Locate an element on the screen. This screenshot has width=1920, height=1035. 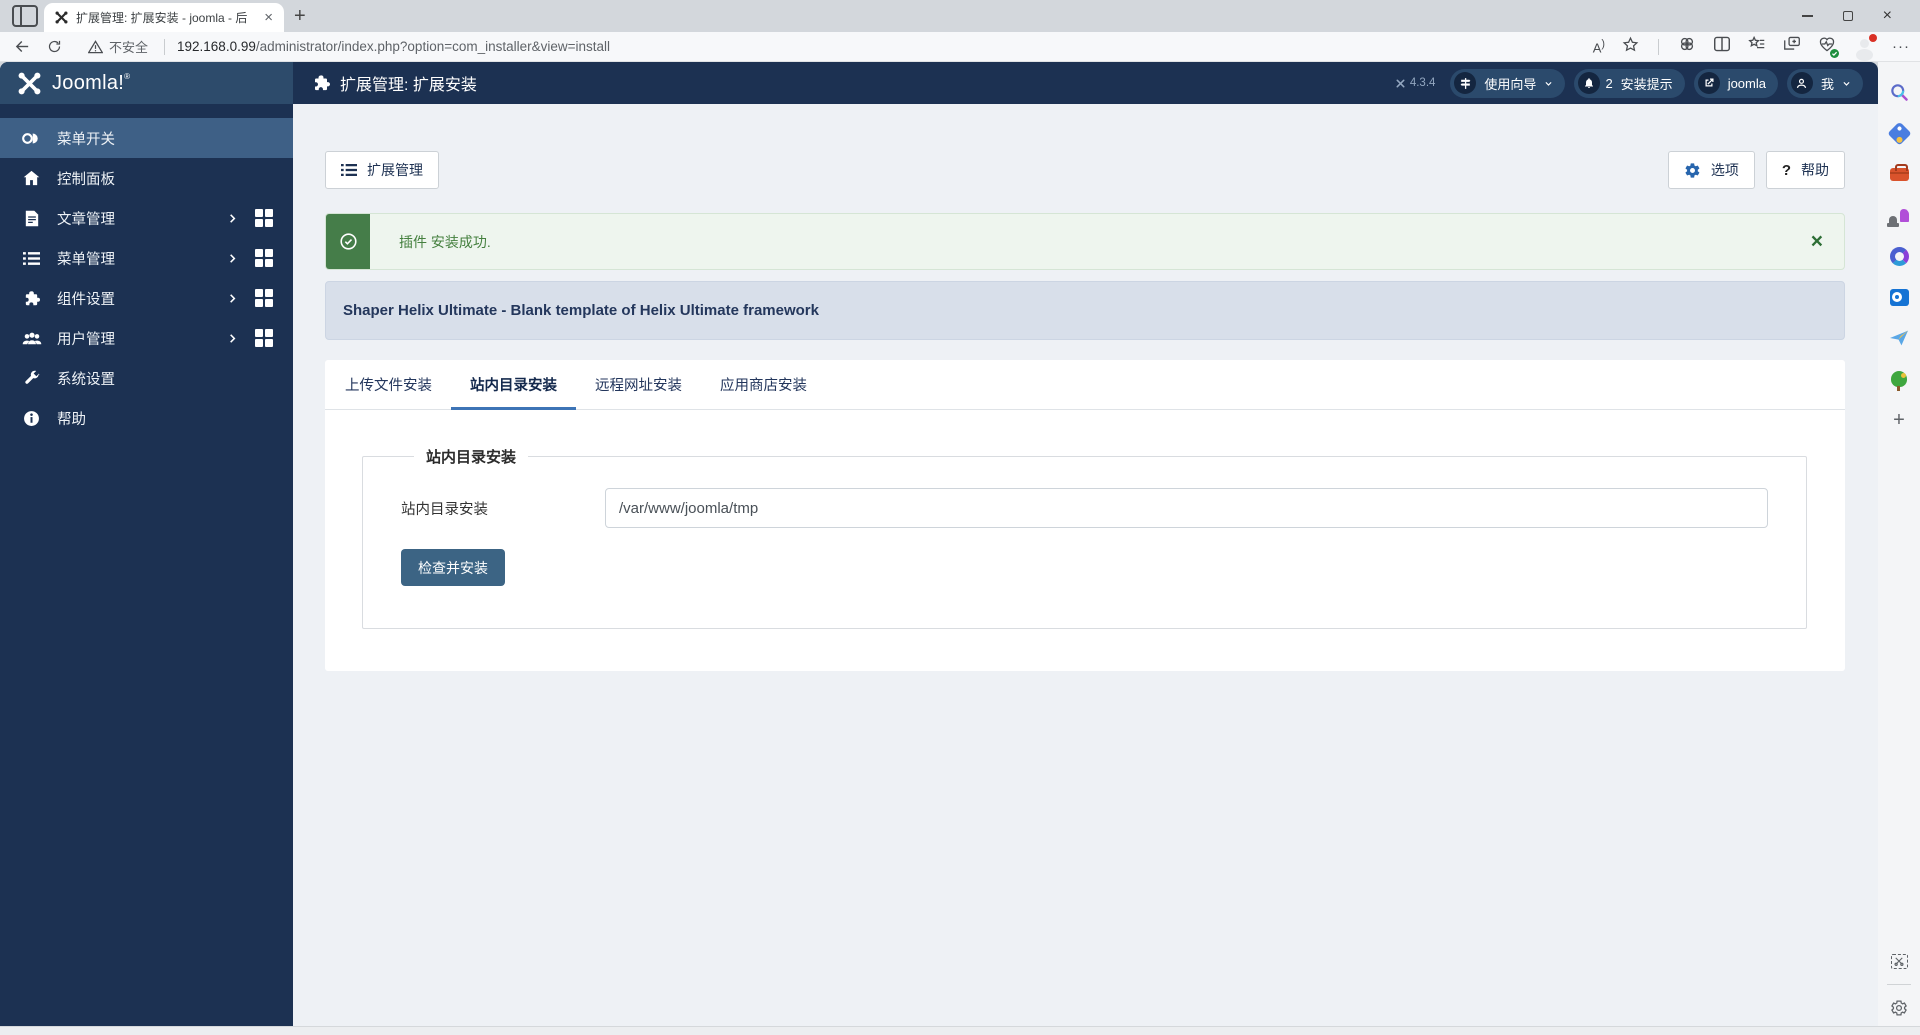
tab-install-from-folder: 站内目录安装 is located at coordinates (513, 385).